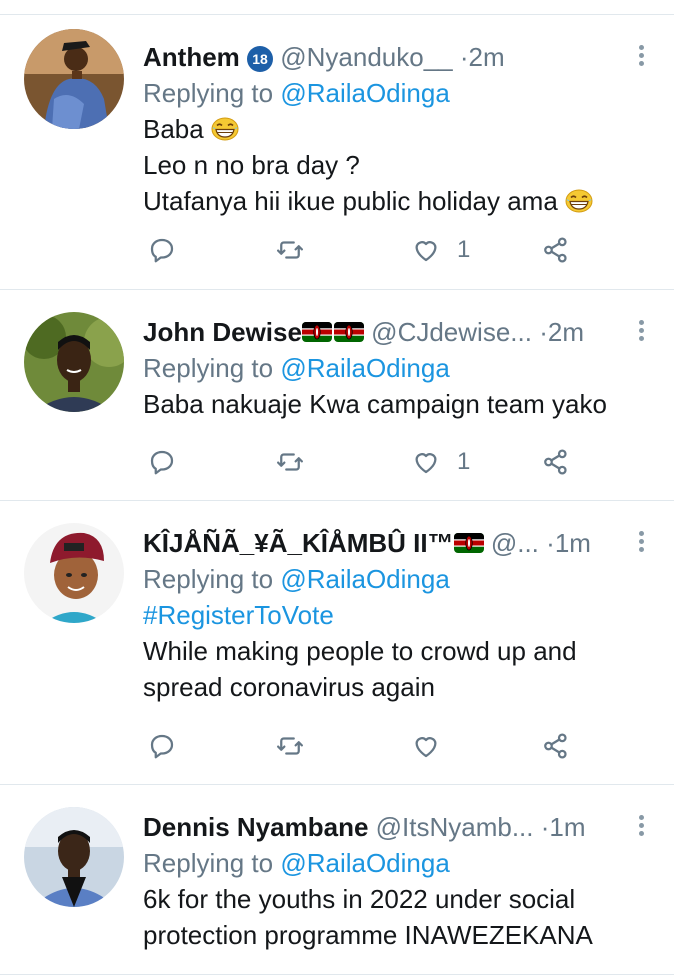  I want to click on tweet-line: Utafanya hii ikue public holiday ama, so click(350, 201).